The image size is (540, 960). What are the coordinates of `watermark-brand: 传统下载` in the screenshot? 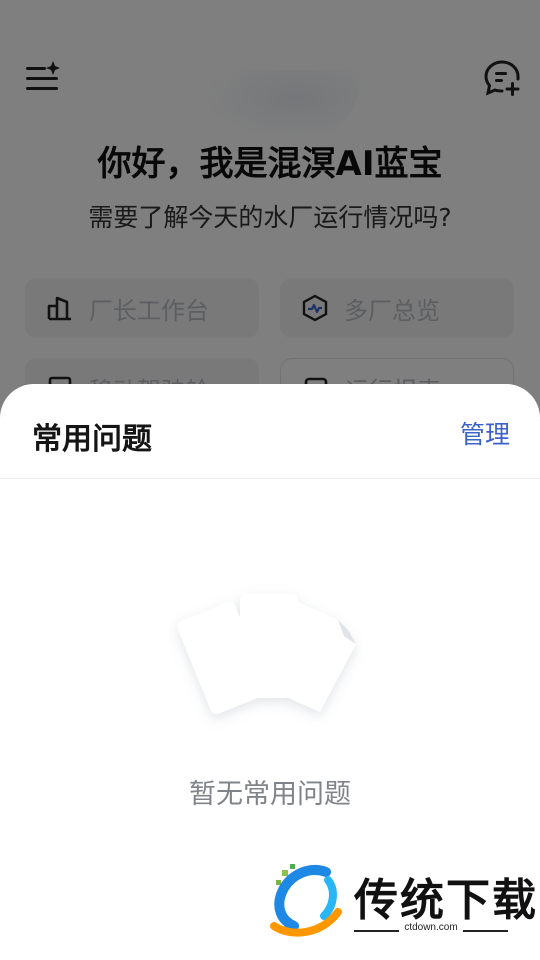 It's located at (446, 900).